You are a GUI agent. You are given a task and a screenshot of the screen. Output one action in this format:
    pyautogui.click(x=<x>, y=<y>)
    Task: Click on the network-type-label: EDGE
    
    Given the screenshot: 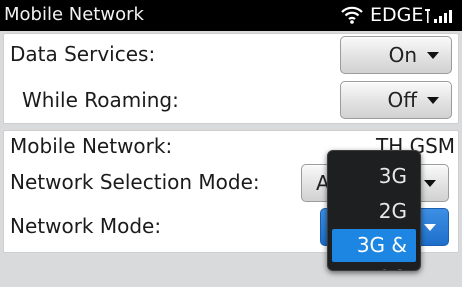 What is the action you would take?
    pyautogui.click(x=397, y=15)
    